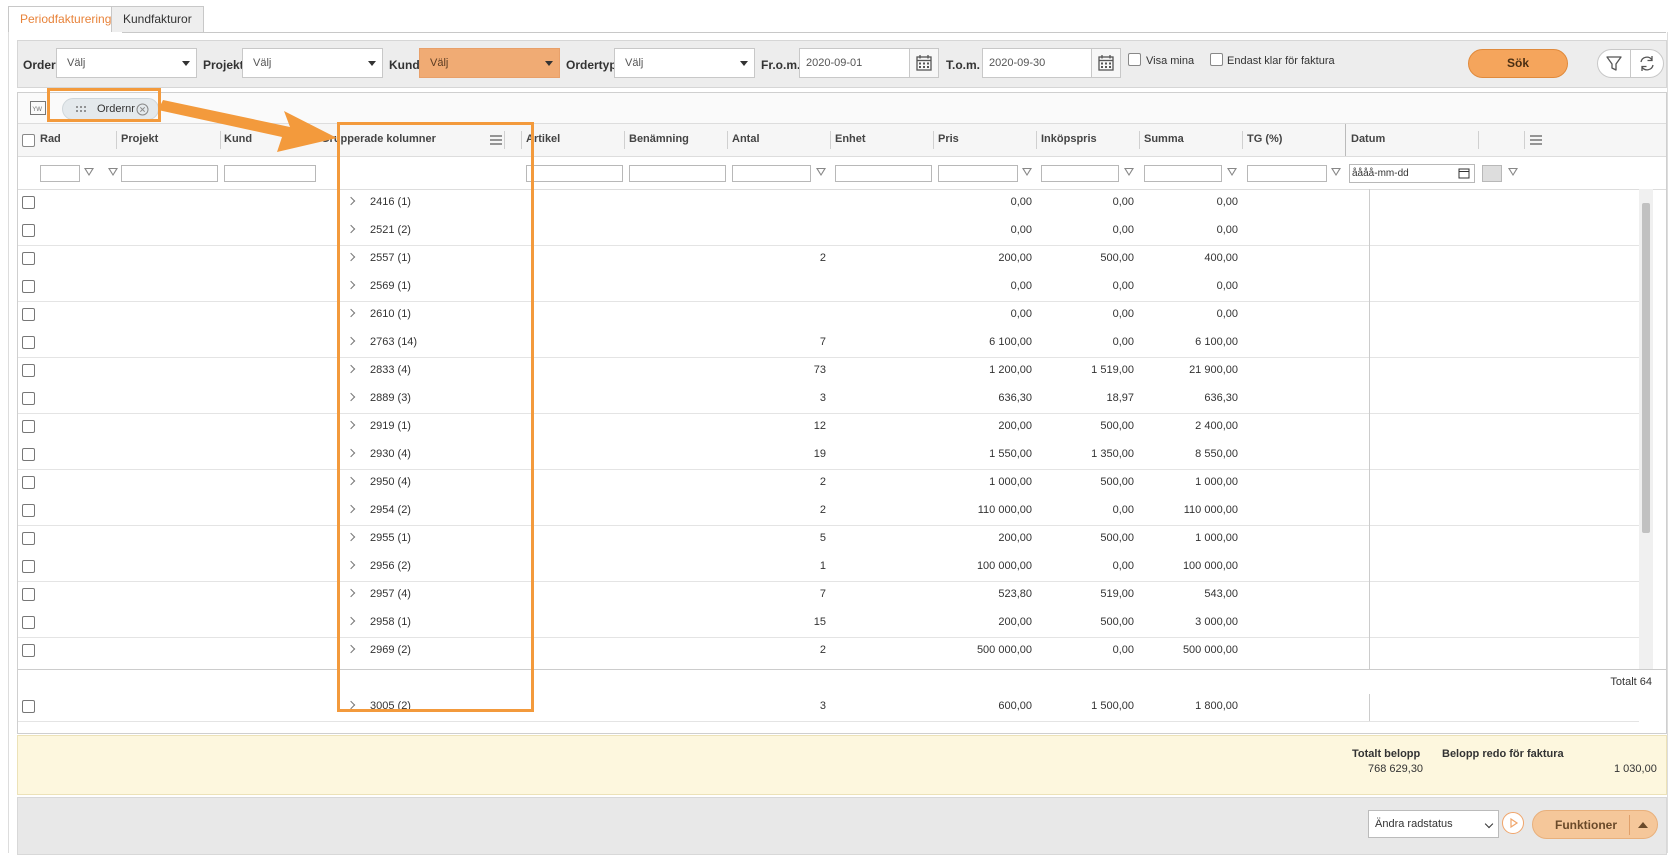 The image size is (1679, 855). What do you see at coordinates (1464, 173) in the screenshot?
I see `calendar-icon` at bounding box center [1464, 173].